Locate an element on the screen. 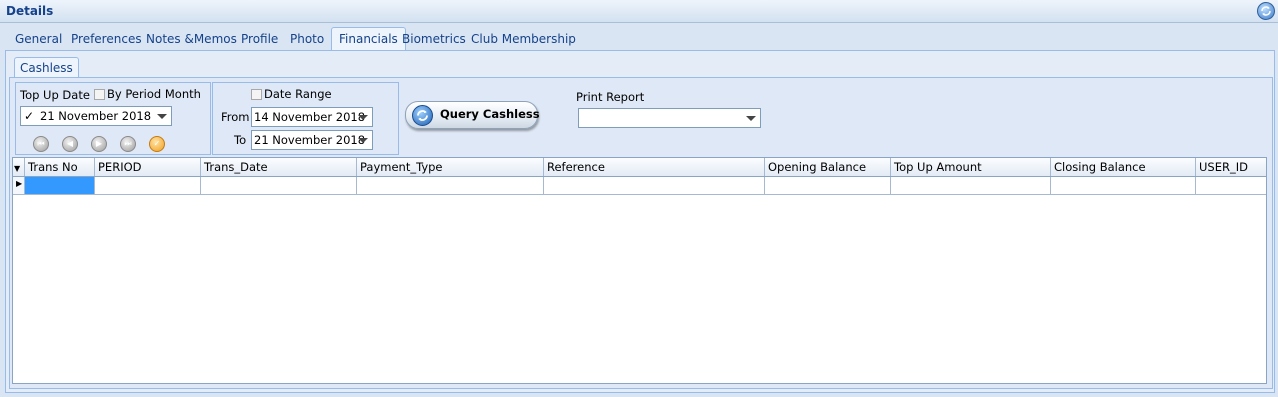 Image resolution: width=1278 pixels, height=397 pixels. refresh-icon is located at coordinates (1266, 11).